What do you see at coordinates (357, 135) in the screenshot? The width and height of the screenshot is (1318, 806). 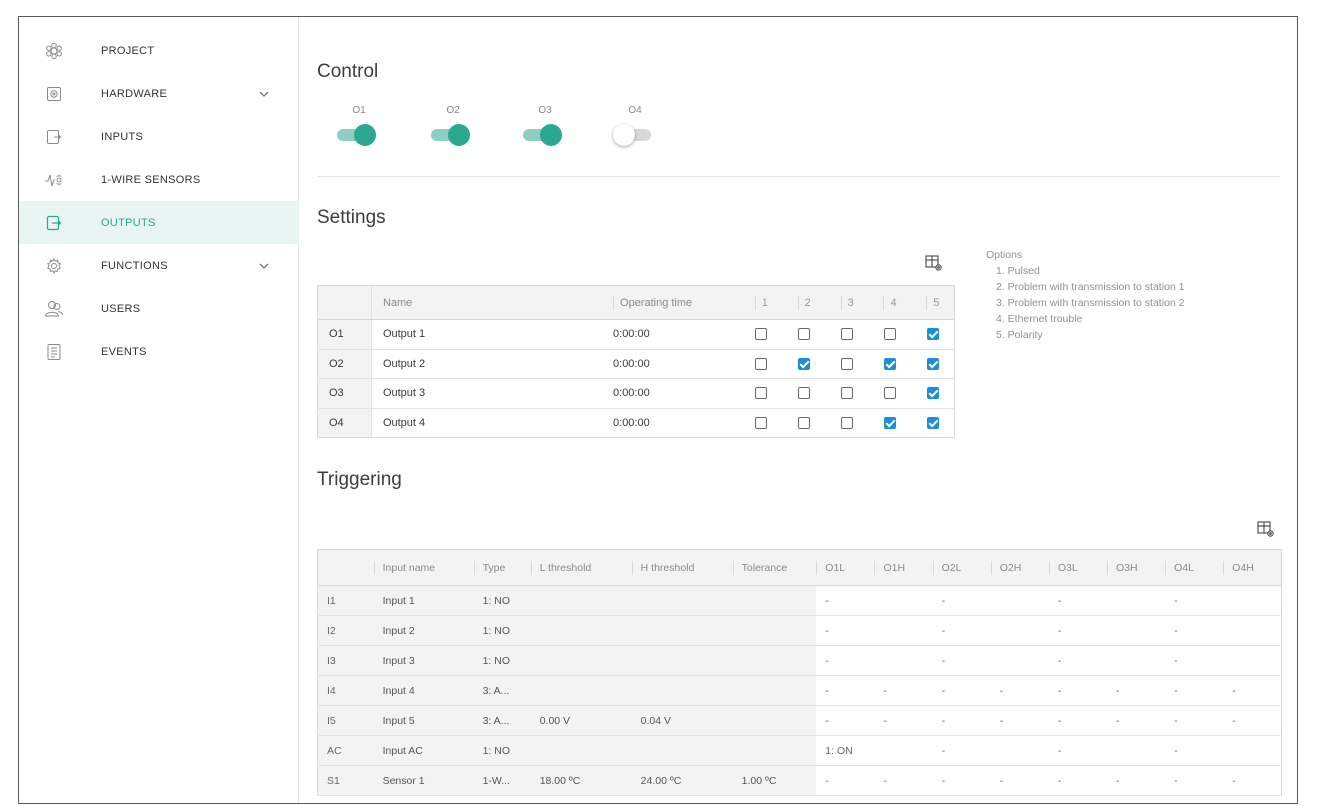 I see `toggle-o1` at bounding box center [357, 135].